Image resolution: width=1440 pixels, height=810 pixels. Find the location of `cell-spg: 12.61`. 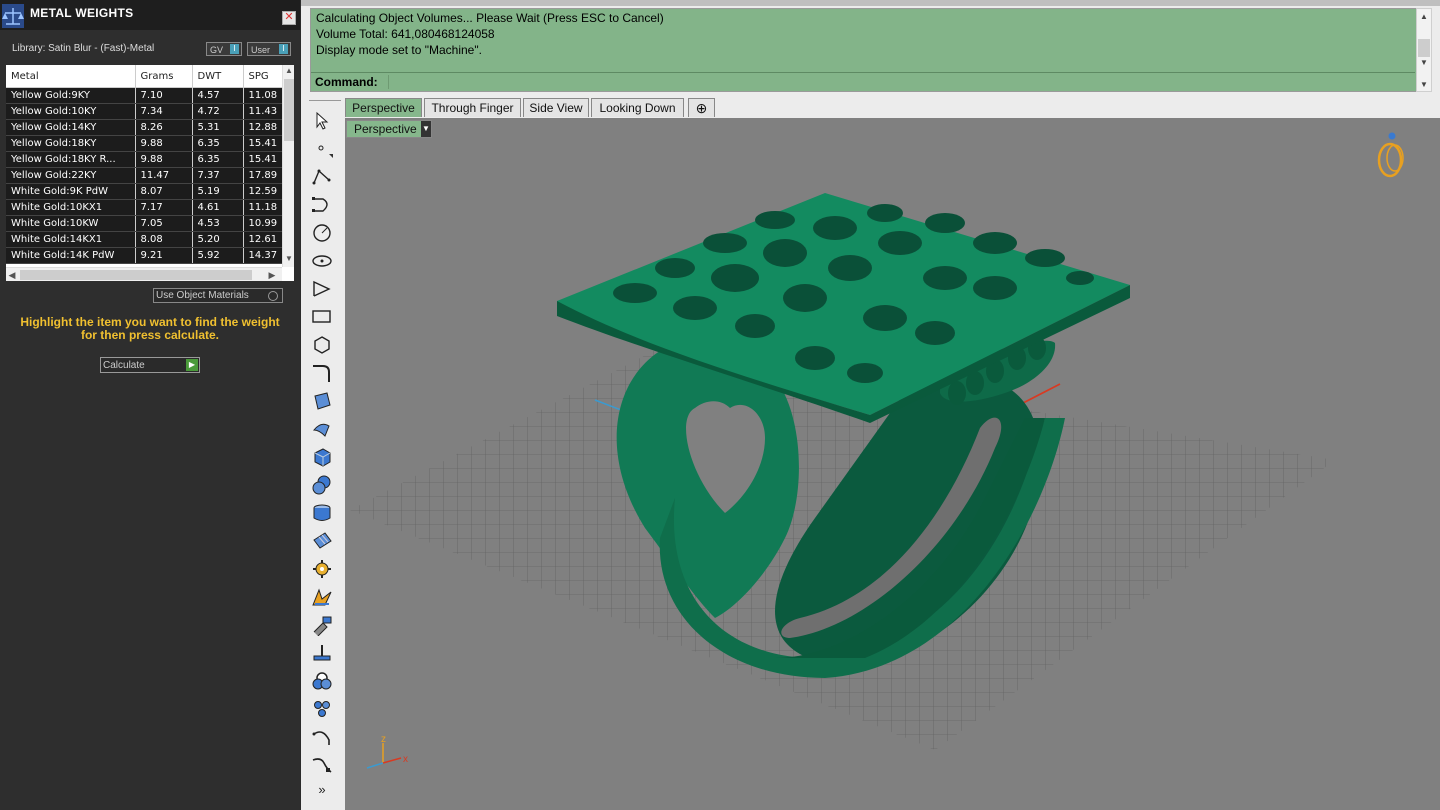

cell-spg: 12.61 is located at coordinates (263, 239).